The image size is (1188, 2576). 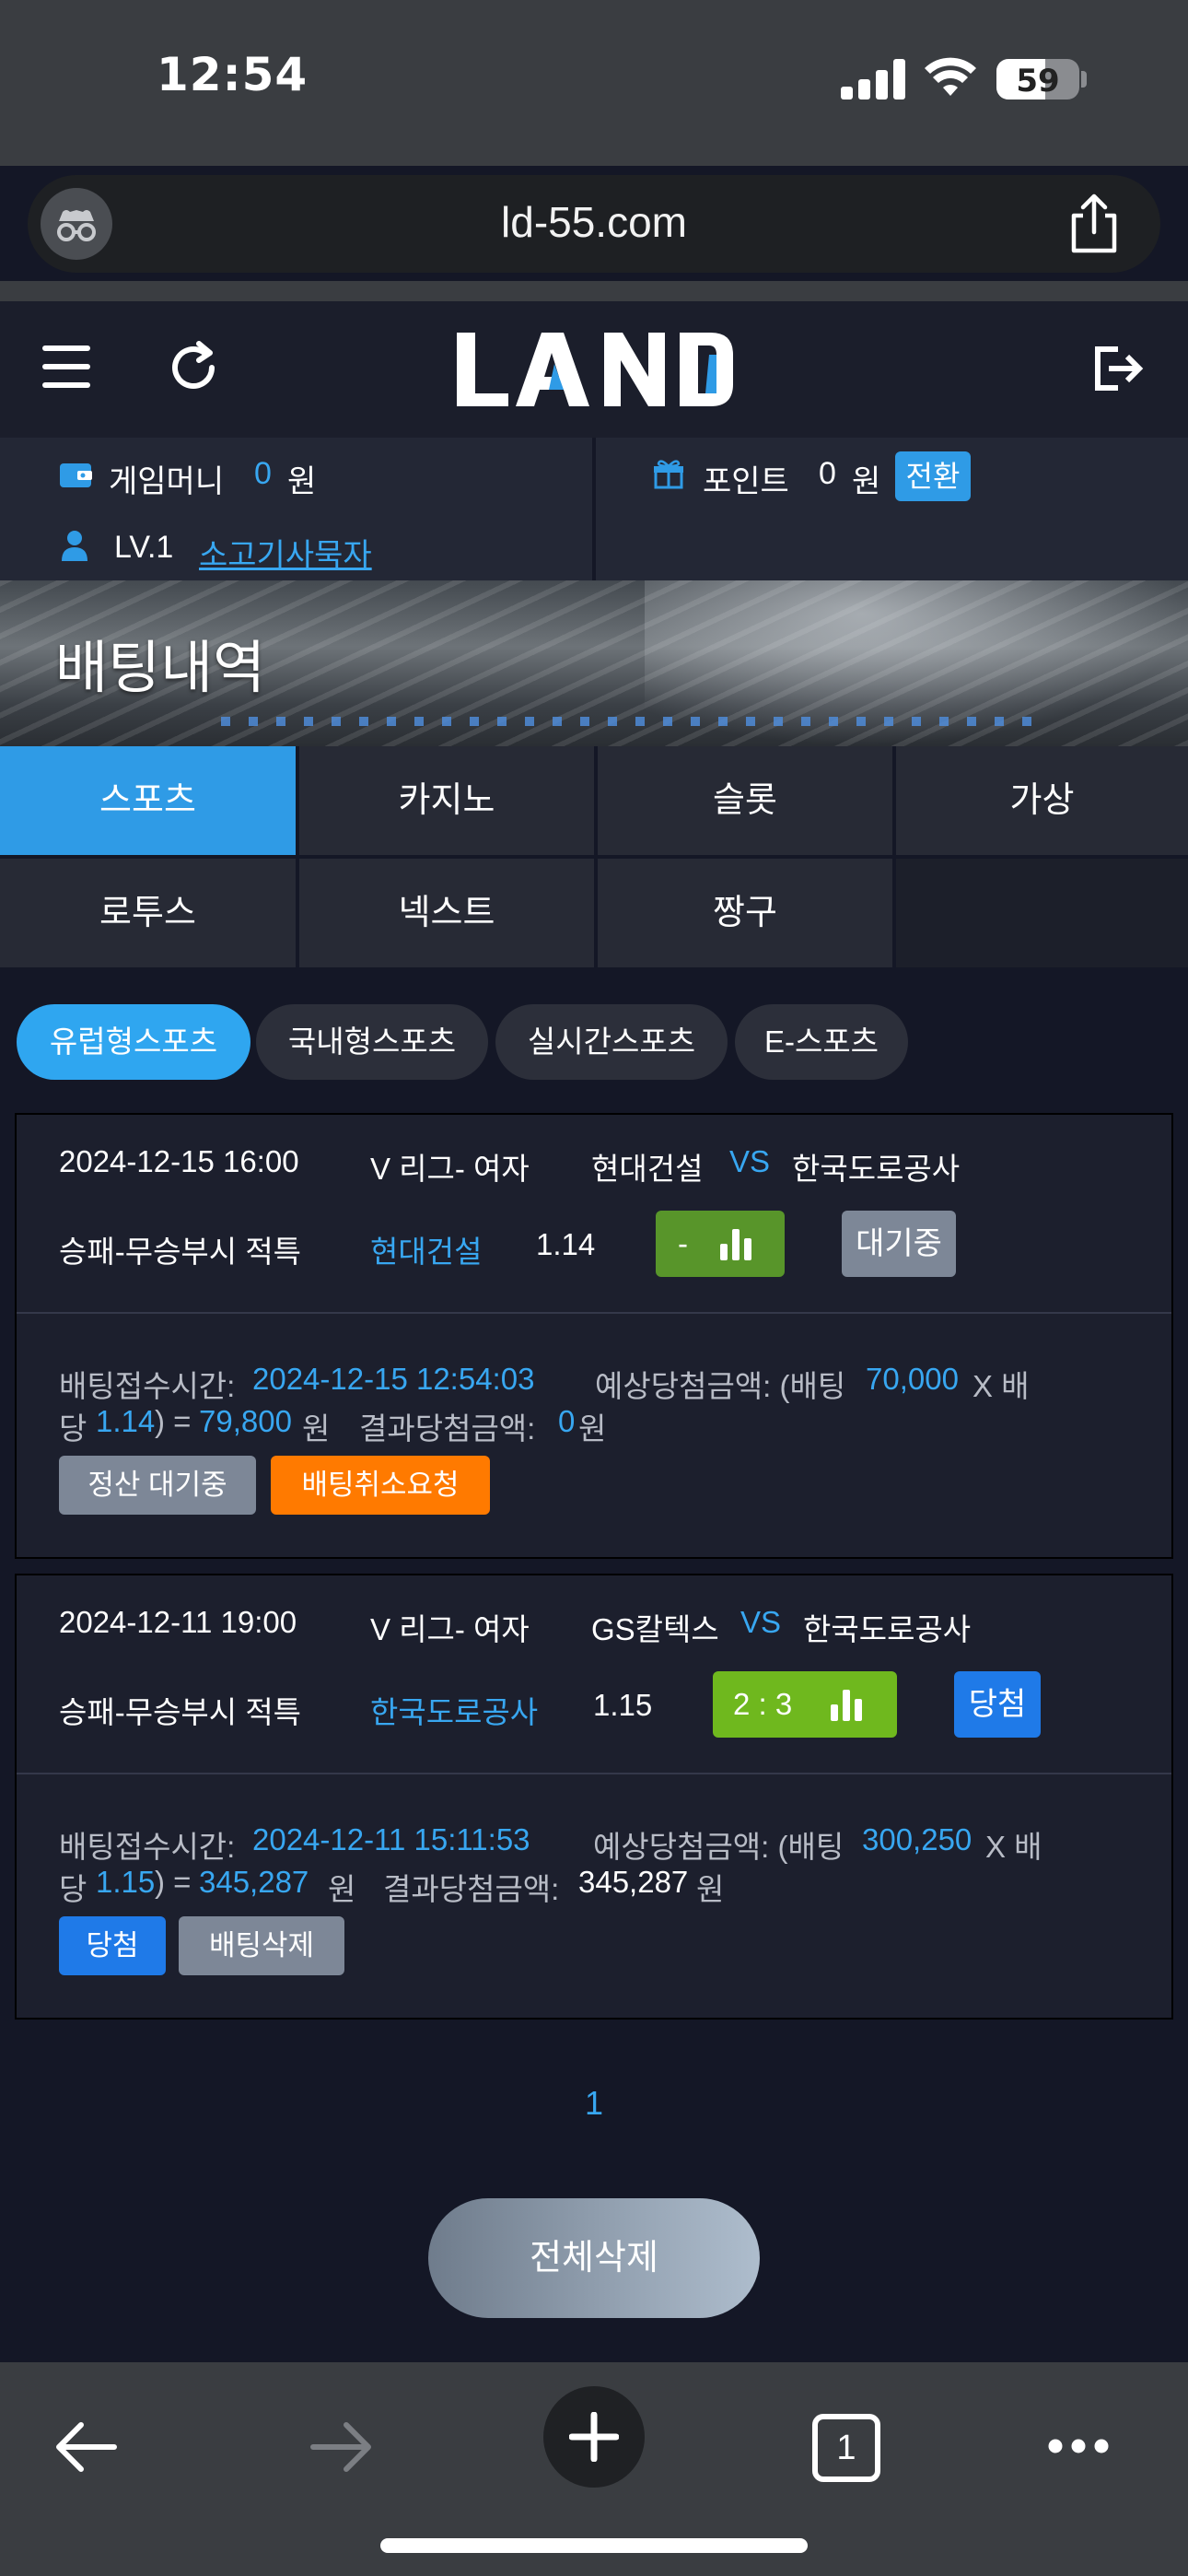 I want to click on forward-arrow-icon, so click(x=341, y=2447).